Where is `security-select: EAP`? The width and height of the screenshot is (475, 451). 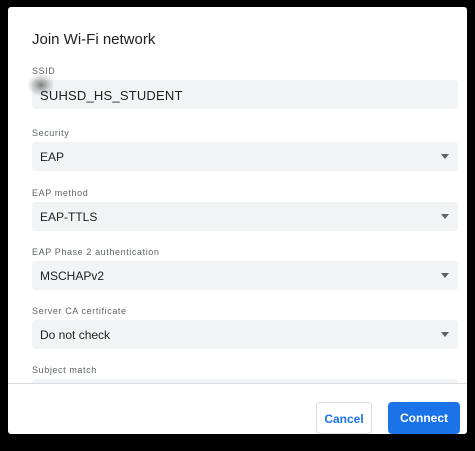
security-select: EAP is located at coordinates (245, 156).